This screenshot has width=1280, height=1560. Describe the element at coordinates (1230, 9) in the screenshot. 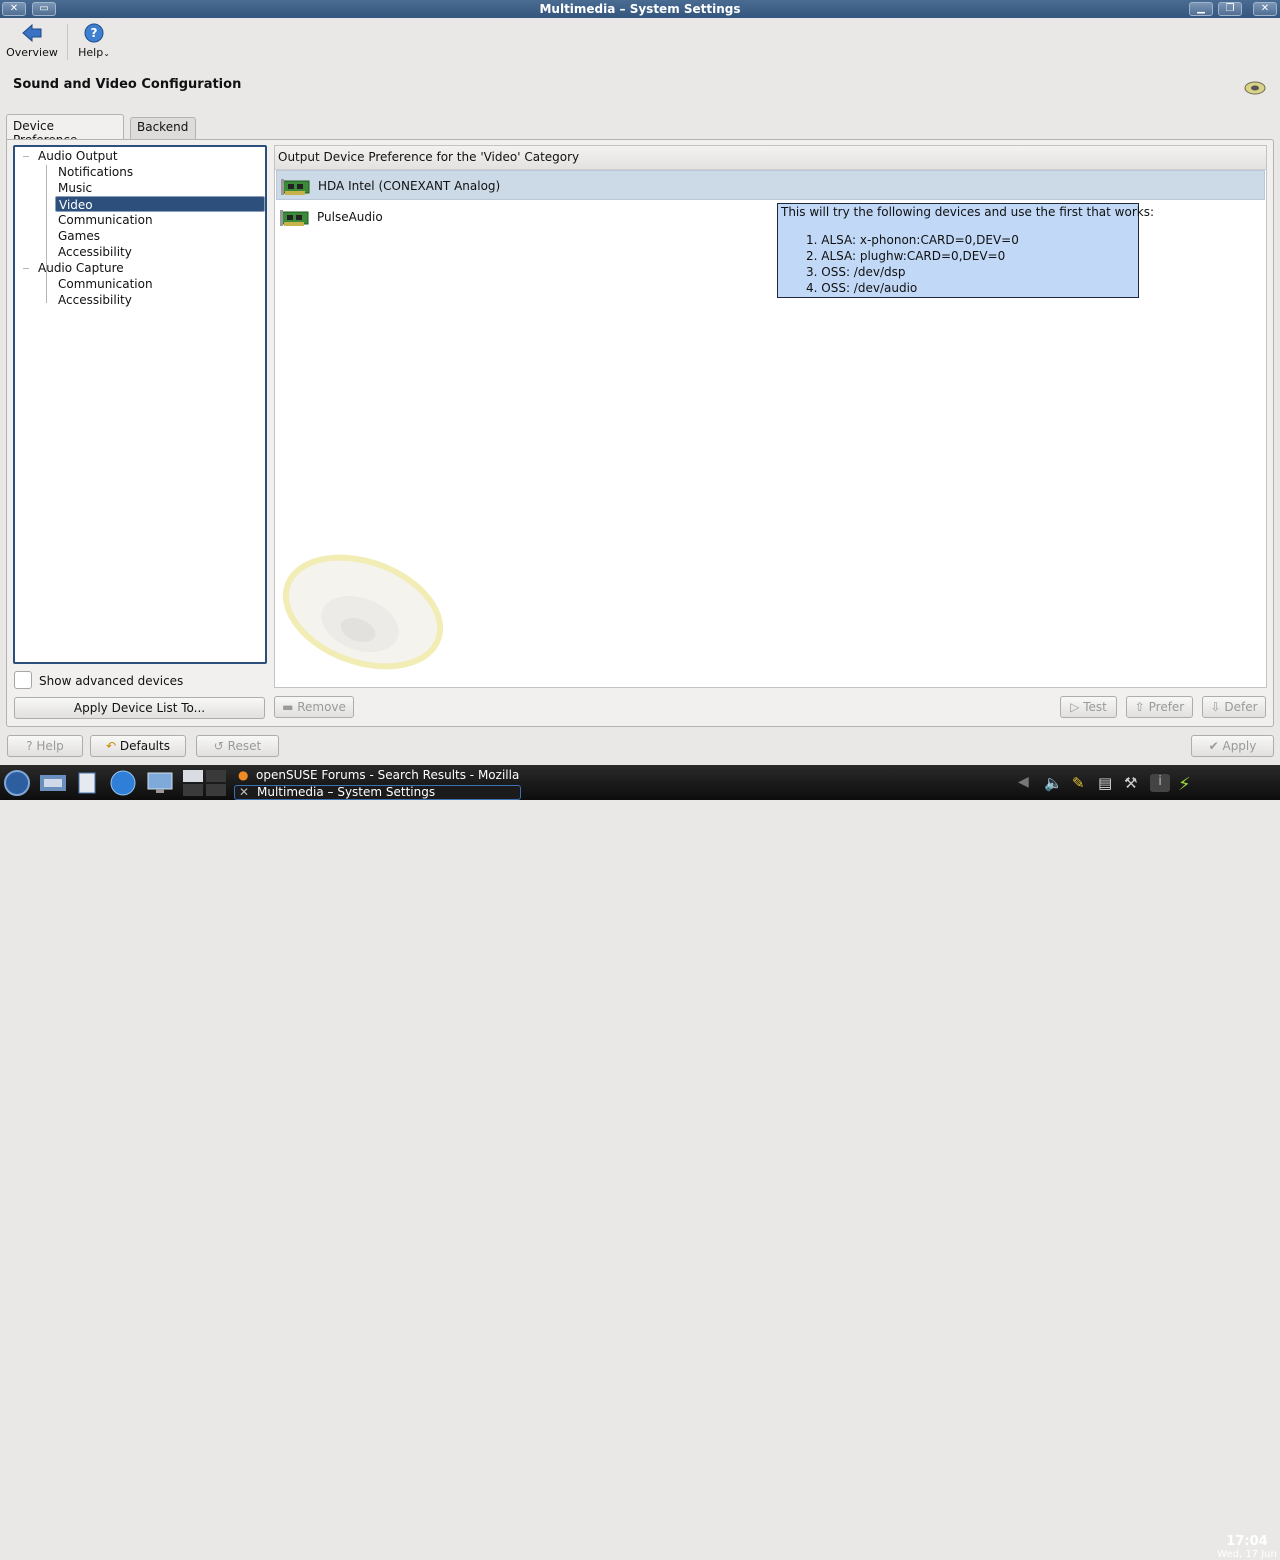

I see `maximize-icon: ❐` at that location.